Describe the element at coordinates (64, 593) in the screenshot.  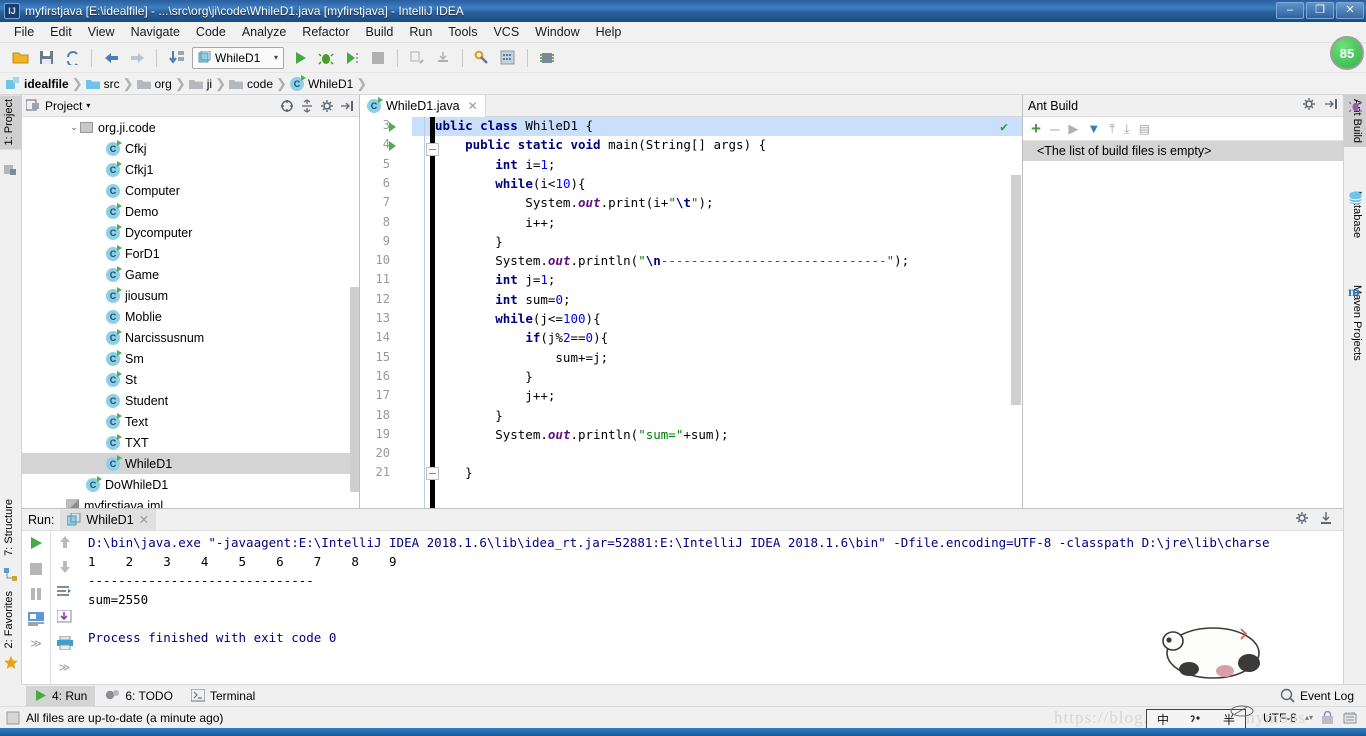
I see `soft-wrap-icon` at that location.